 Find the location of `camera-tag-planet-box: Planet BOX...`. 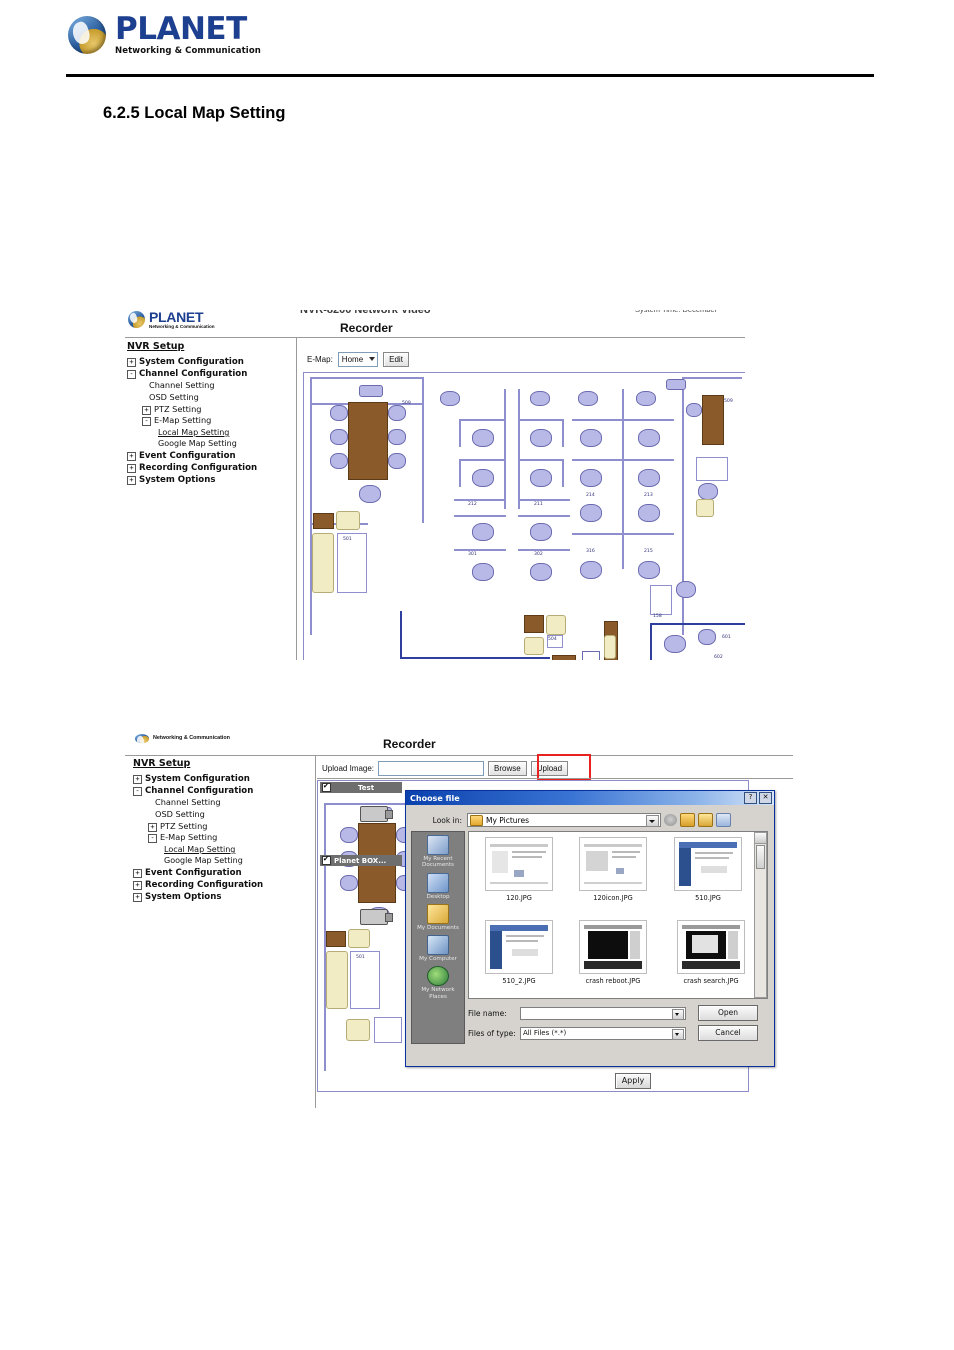

camera-tag-planet-box: Planet BOX... is located at coordinates (361, 860).